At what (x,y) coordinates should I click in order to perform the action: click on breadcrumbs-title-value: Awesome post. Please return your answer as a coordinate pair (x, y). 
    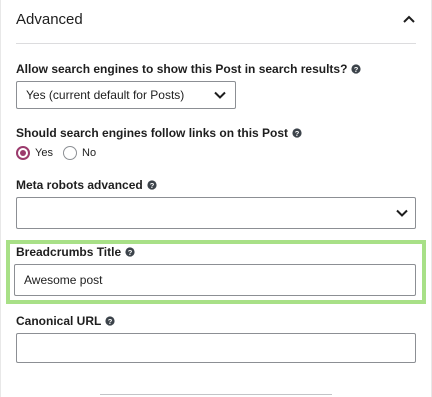
    Looking at the image, I should click on (63, 280).